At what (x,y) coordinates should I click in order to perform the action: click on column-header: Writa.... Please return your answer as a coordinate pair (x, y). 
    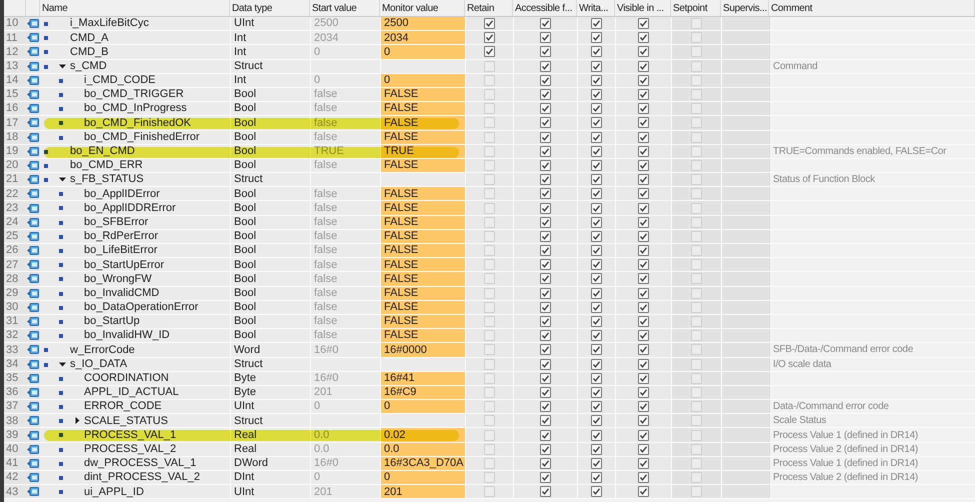
    Looking at the image, I should click on (596, 8).